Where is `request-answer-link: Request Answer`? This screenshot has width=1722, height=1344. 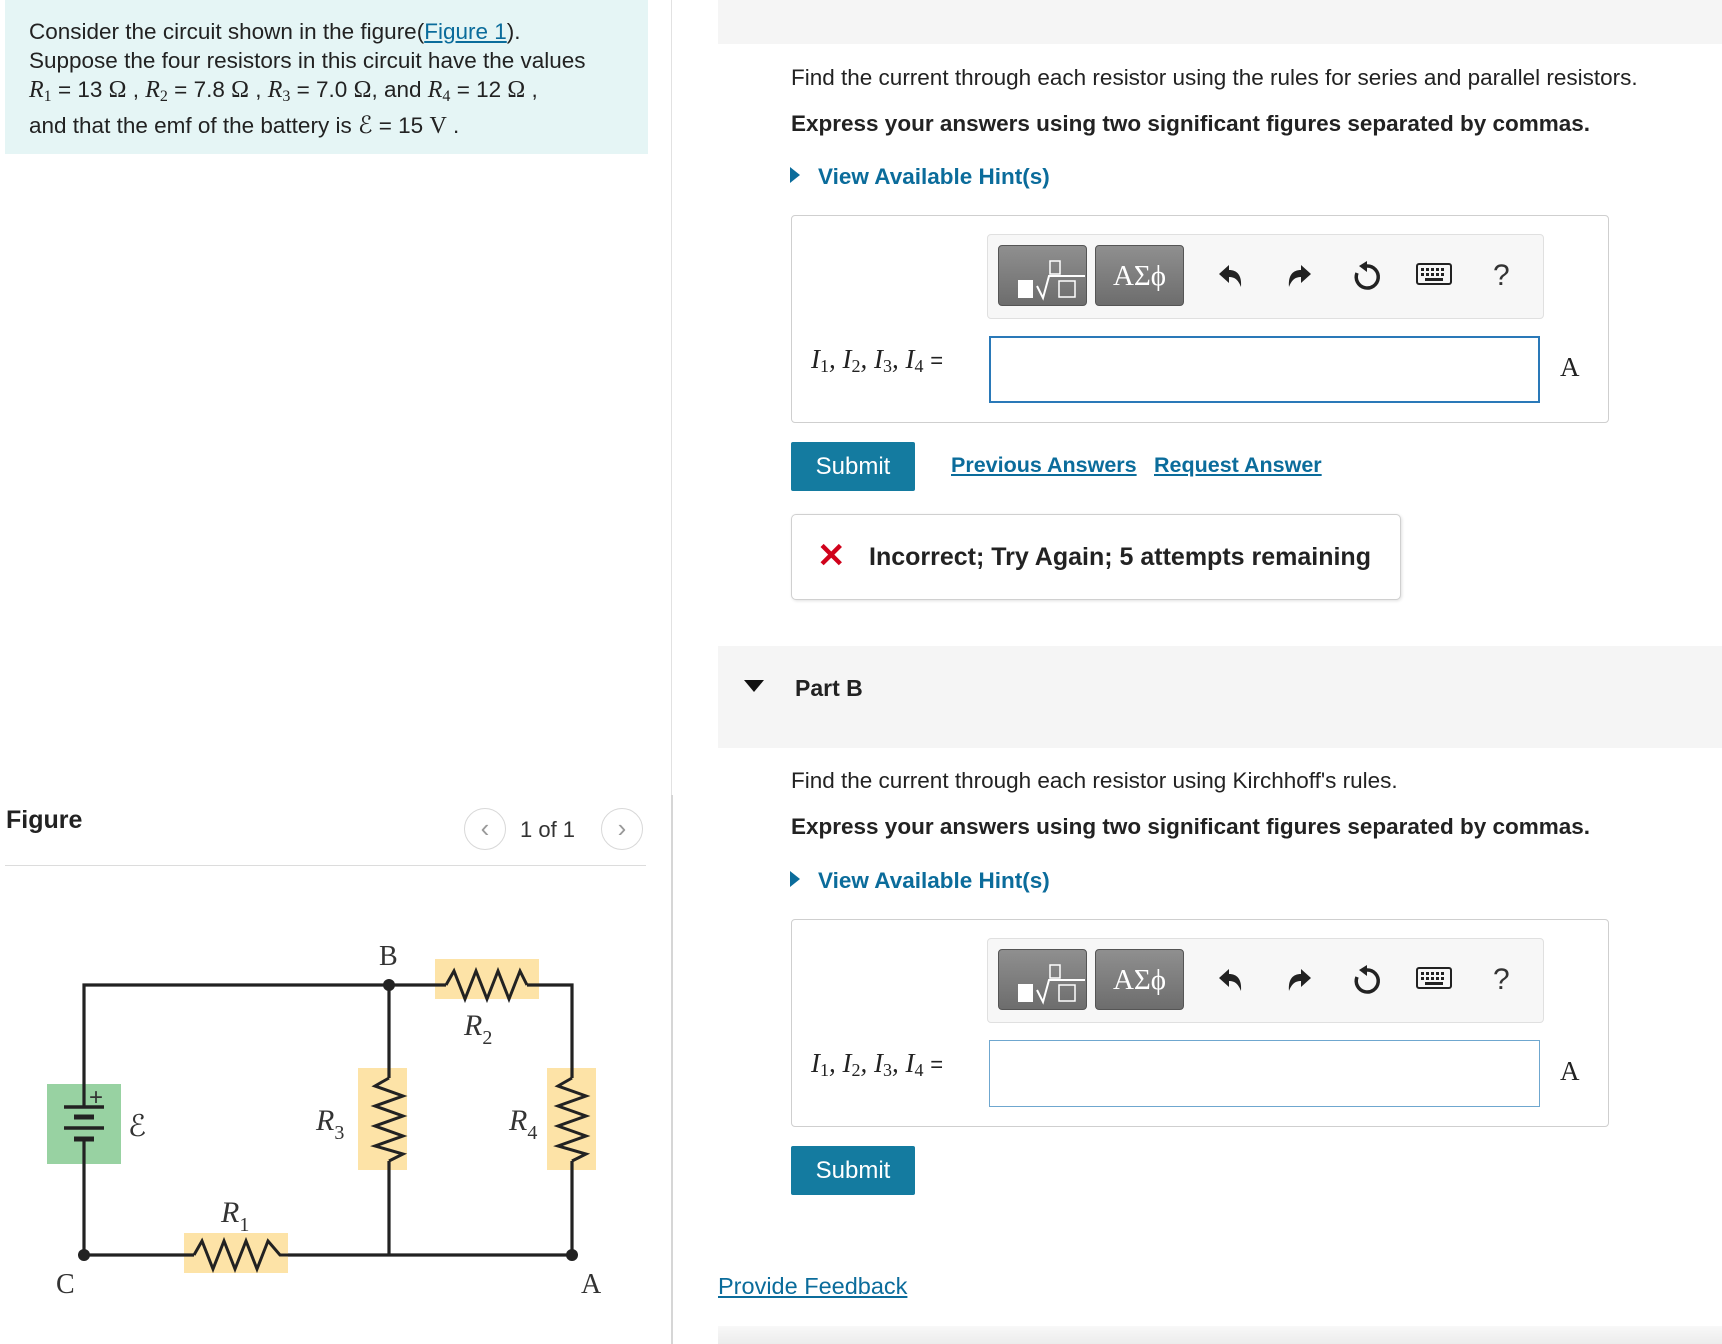 request-answer-link: Request Answer is located at coordinates (1238, 465).